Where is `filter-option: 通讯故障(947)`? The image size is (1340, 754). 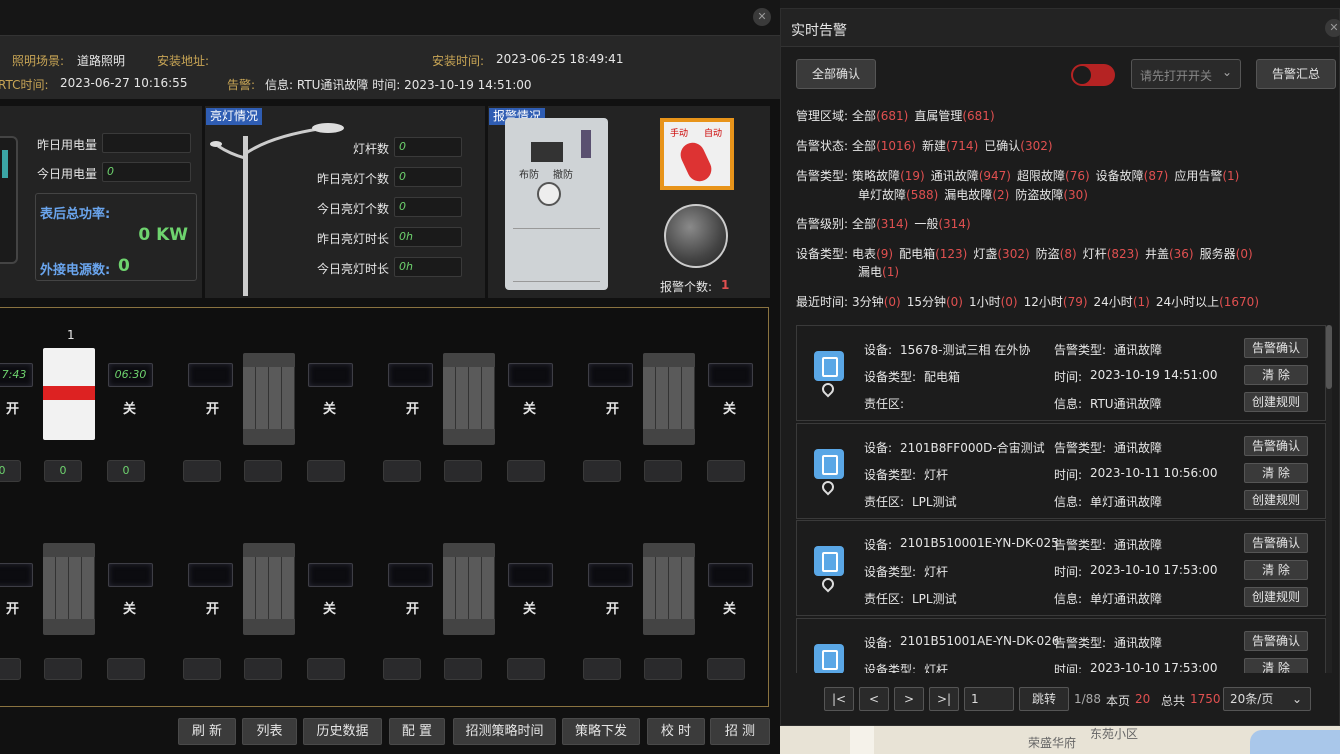 filter-option: 通讯故障(947) is located at coordinates (971, 176).